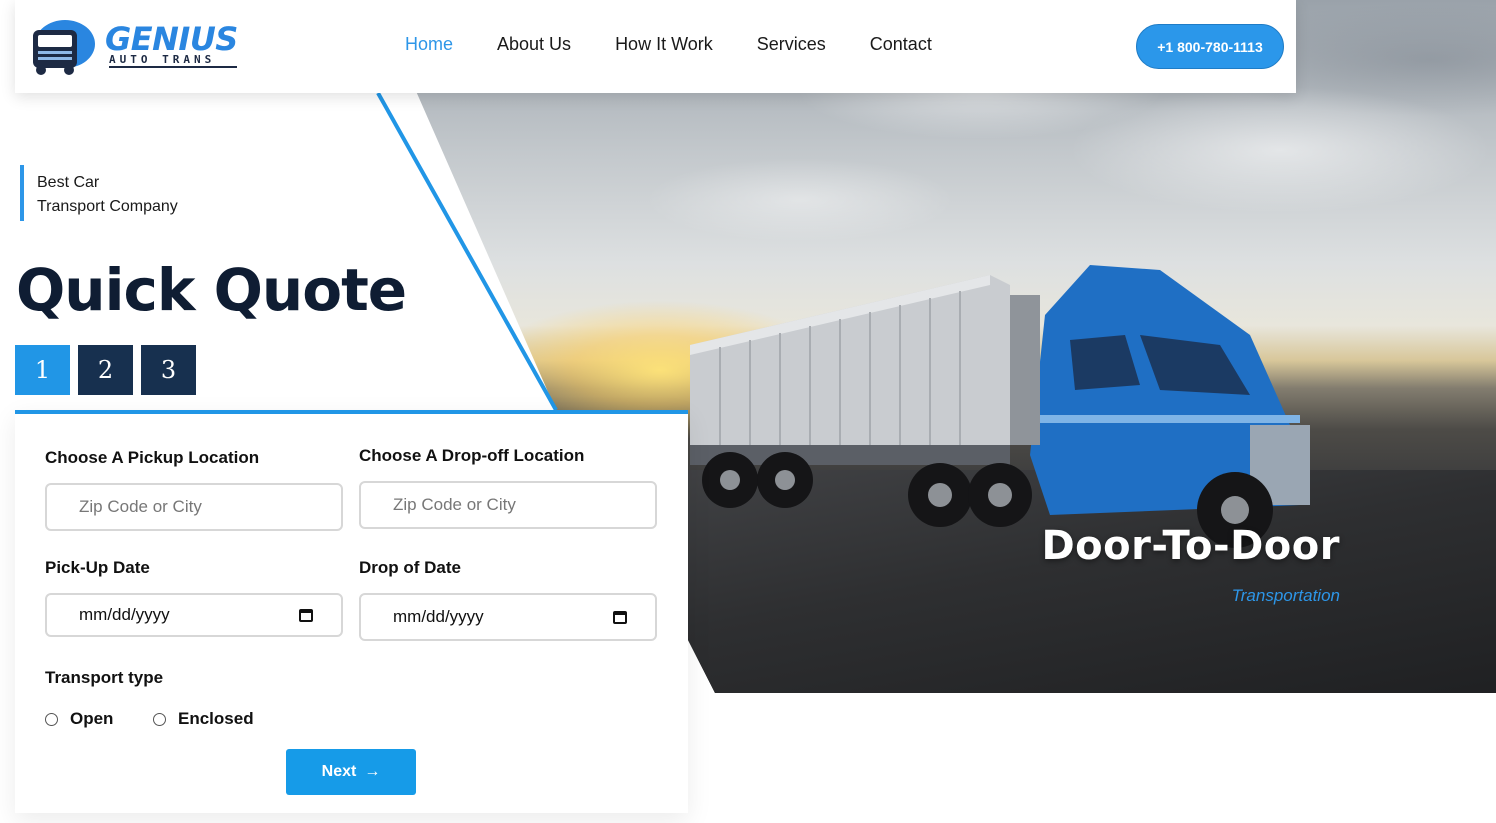  I want to click on drop-date-label: Drop of Date, so click(410, 567).